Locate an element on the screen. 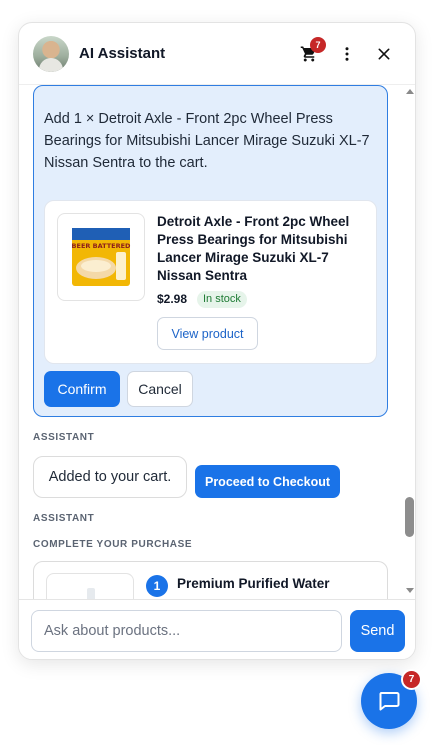 The height and width of the screenshot is (745, 433). cancel-button: Cancel is located at coordinates (160, 389).